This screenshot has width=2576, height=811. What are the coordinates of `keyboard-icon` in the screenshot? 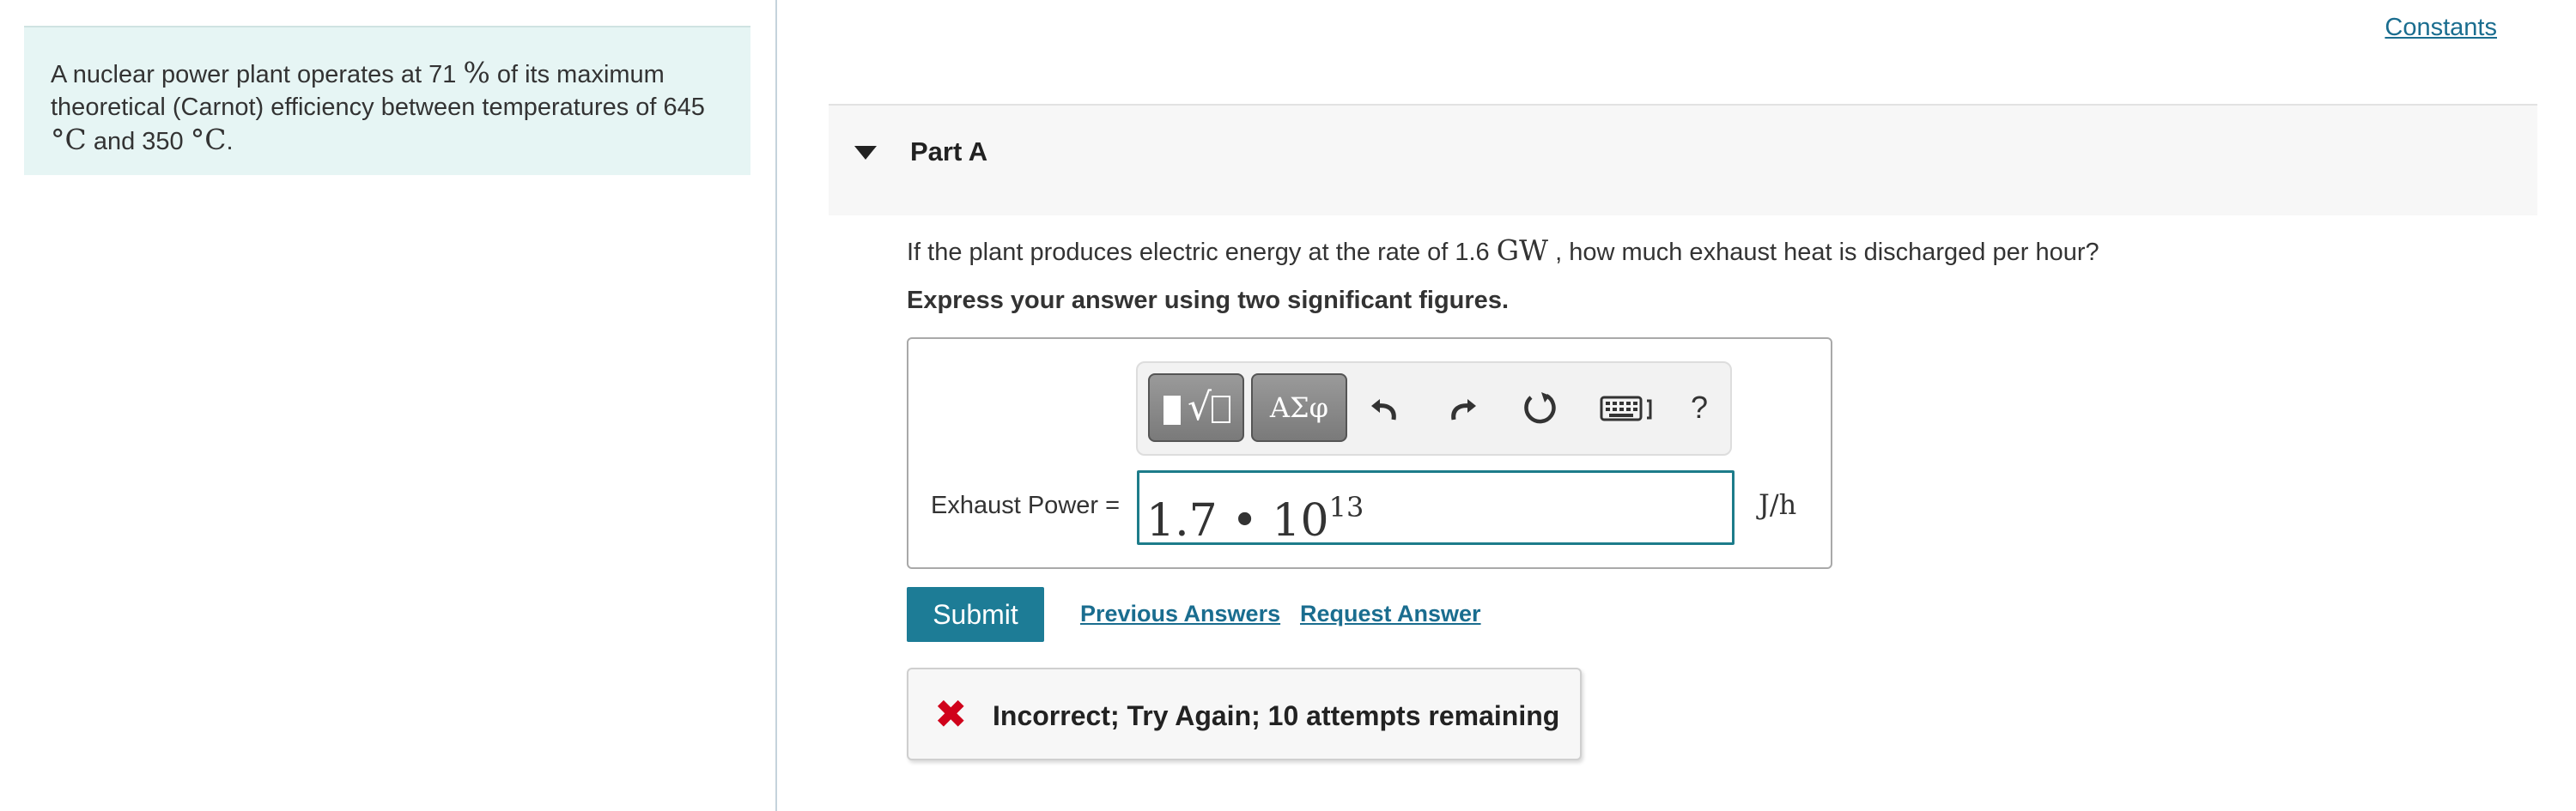 It's located at (1629, 407).